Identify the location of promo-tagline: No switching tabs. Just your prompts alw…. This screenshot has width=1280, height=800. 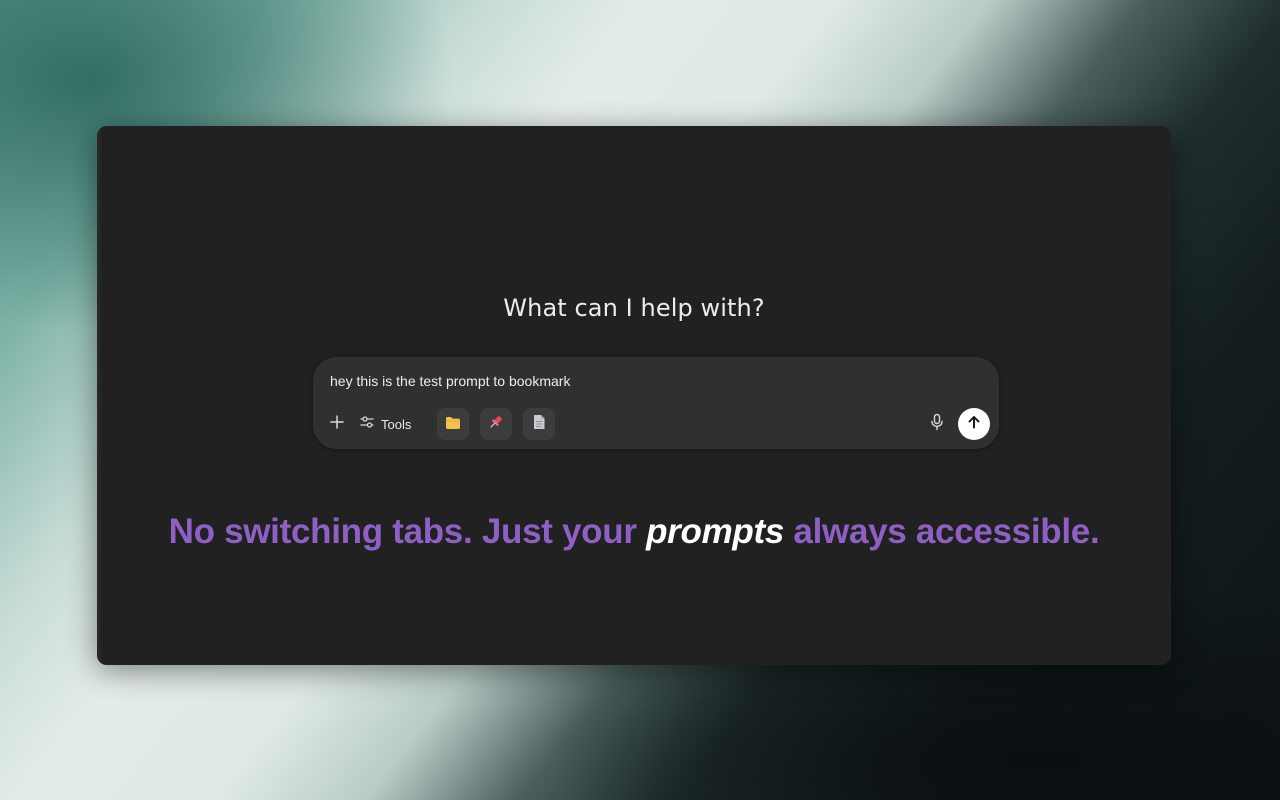
(634, 532).